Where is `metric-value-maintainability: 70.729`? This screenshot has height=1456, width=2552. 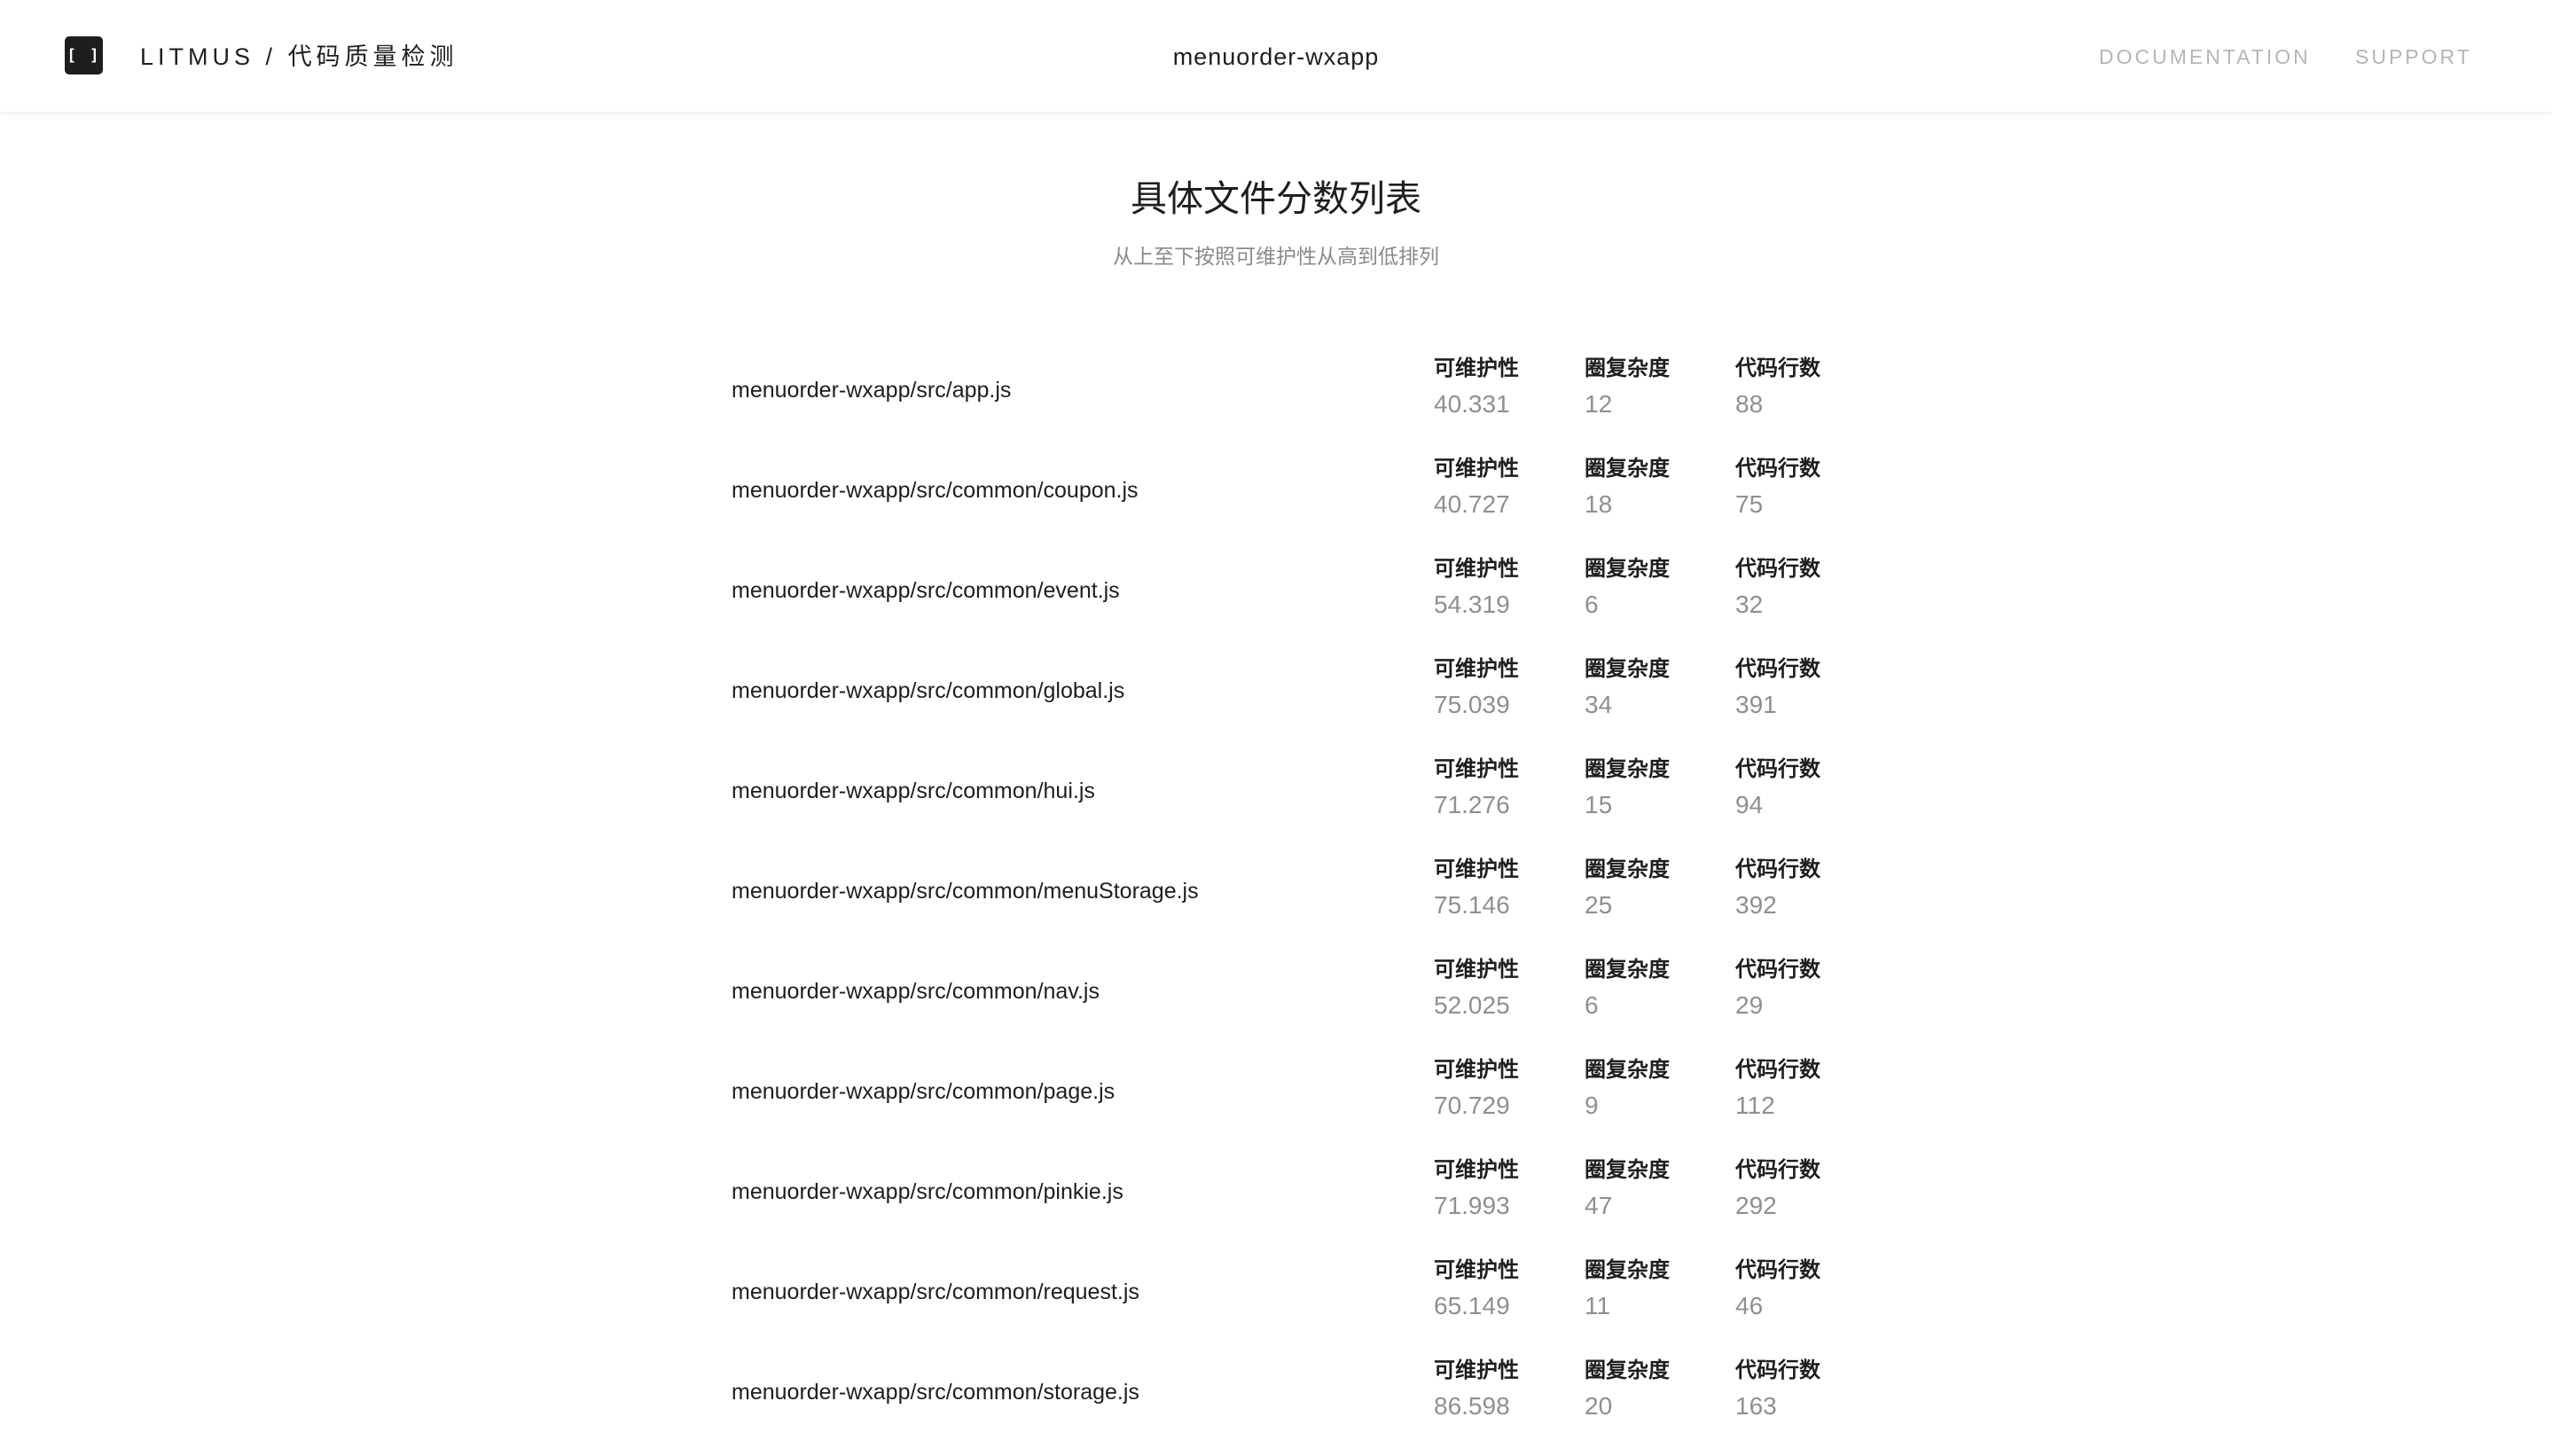
metric-value-maintainability: 70.729 is located at coordinates (1472, 1105).